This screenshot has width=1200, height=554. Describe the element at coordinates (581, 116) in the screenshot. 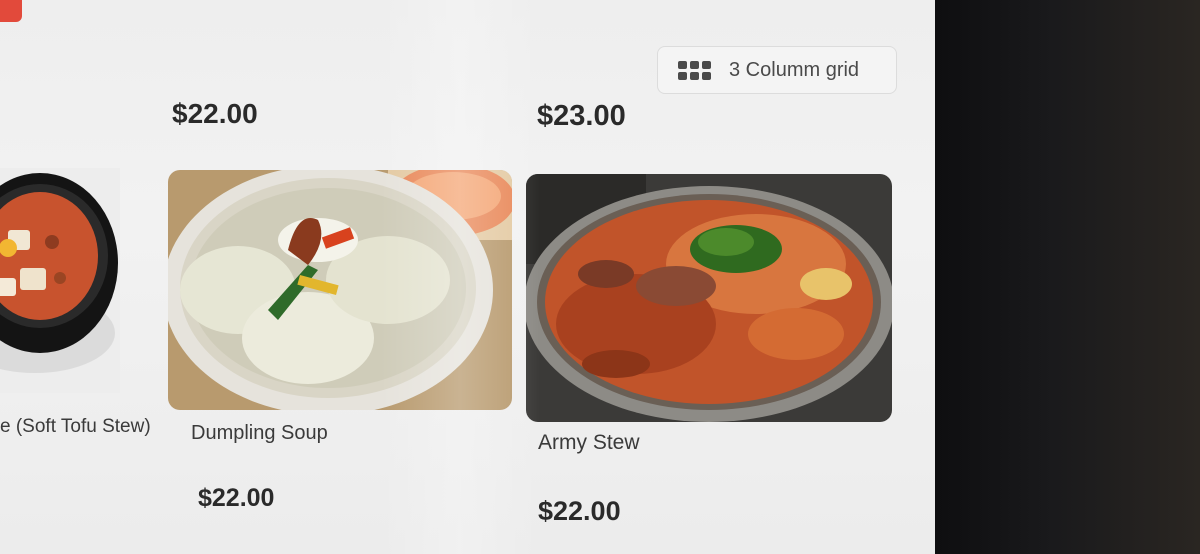

I see `menu-item-price: $23.00` at that location.